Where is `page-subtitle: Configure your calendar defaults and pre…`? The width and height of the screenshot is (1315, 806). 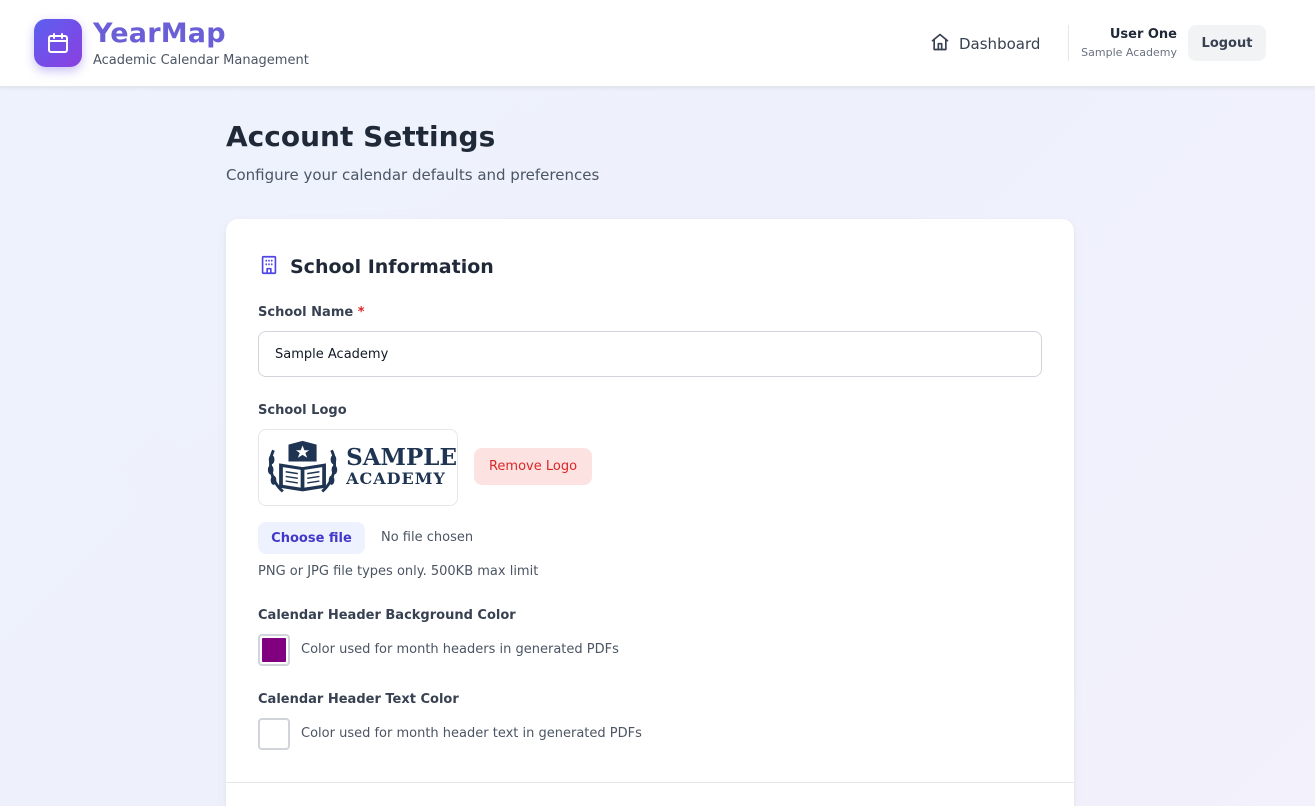 page-subtitle: Configure your calendar defaults and pre… is located at coordinates (413, 175).